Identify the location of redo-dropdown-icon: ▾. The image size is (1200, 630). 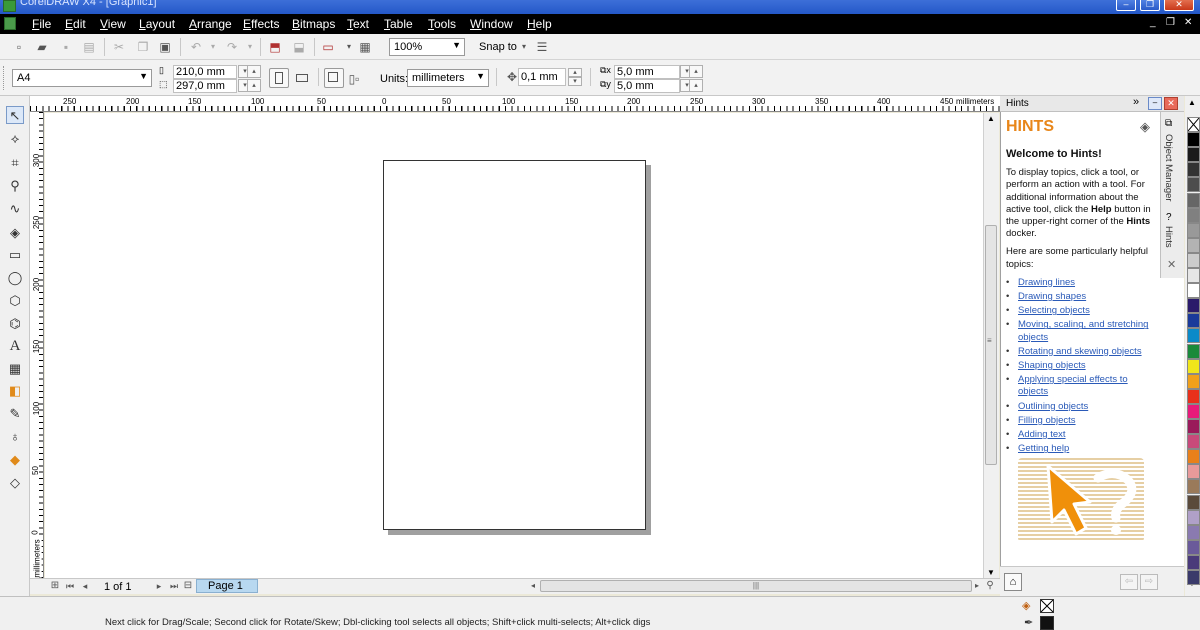
(250, 47).